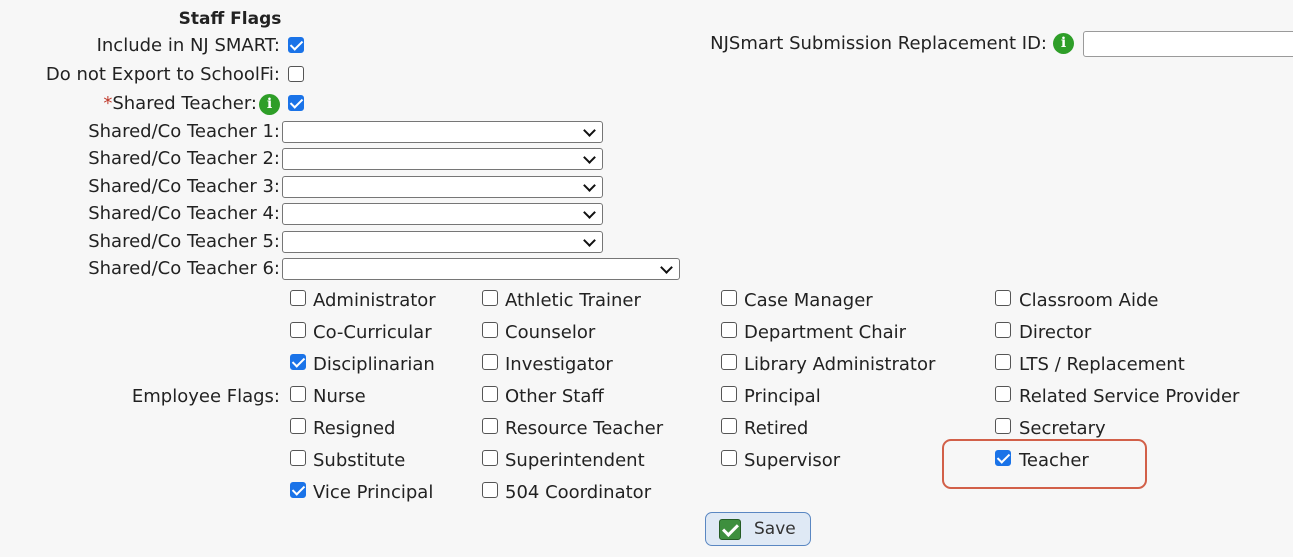 The width and height of the screenshot is (1293, 557). What do you see at coordinates (1129, 396) in the screenshot?
I see `flag-related-service-provider-label: Related Service Provider` at bounding box center [1129, 396].